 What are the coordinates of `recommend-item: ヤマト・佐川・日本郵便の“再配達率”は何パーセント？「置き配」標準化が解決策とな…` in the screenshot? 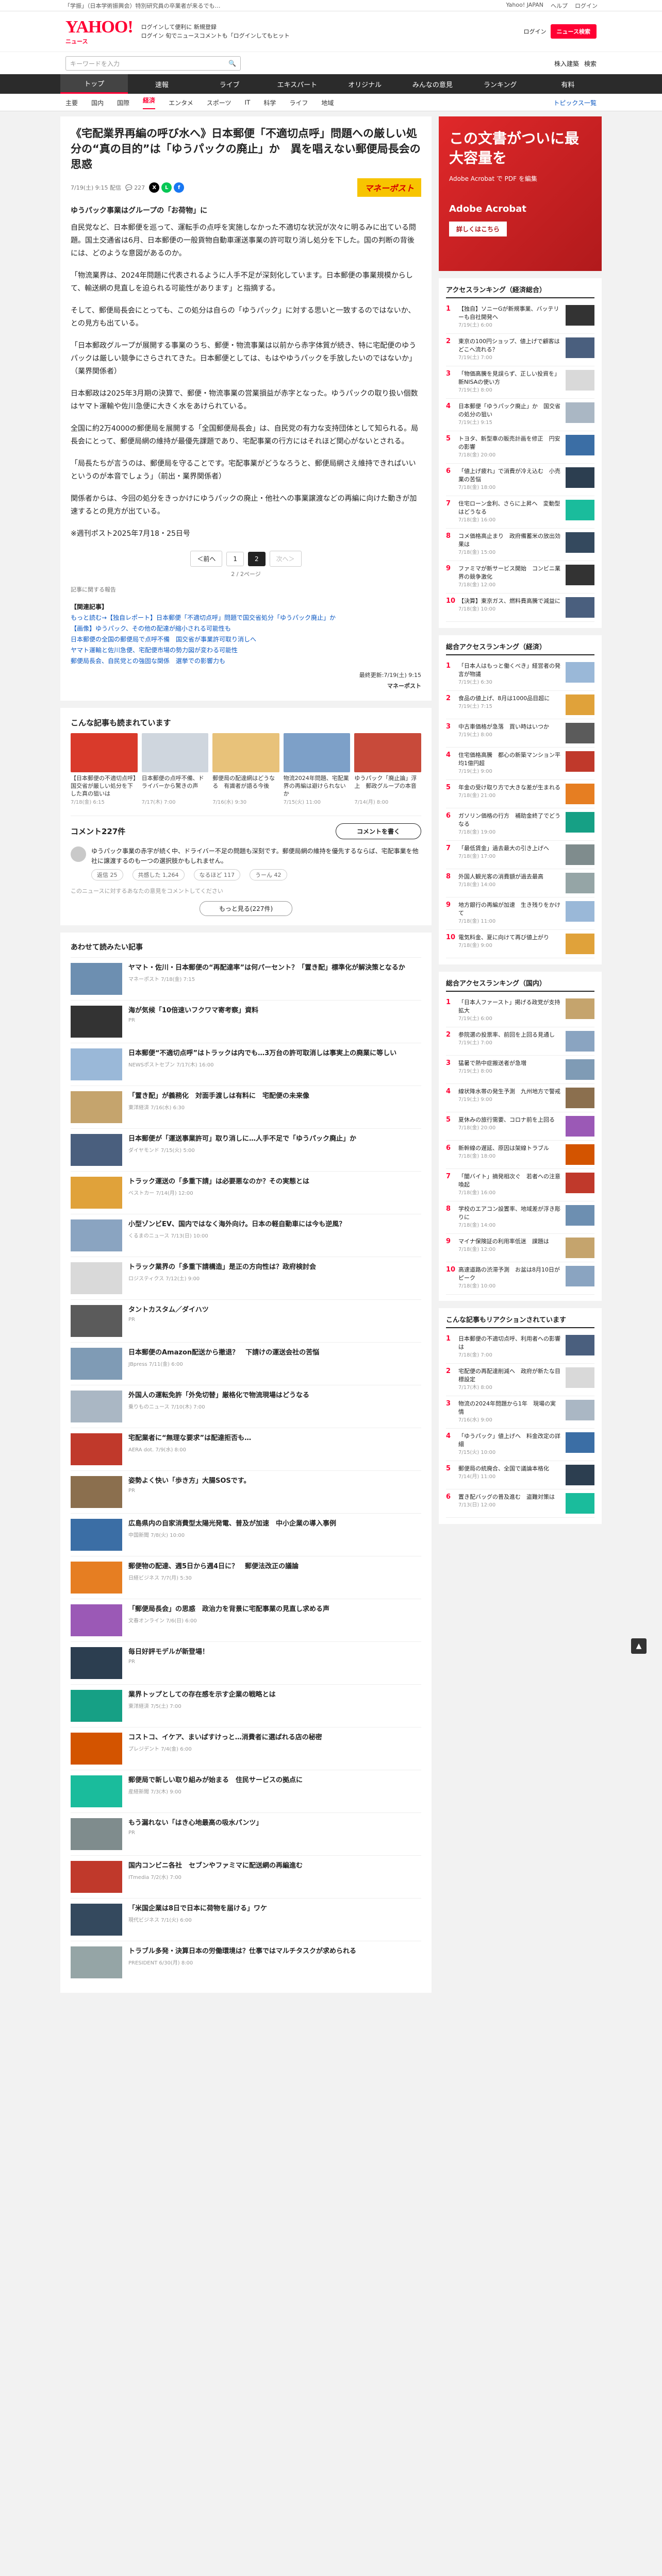 It's located at (246, 979).